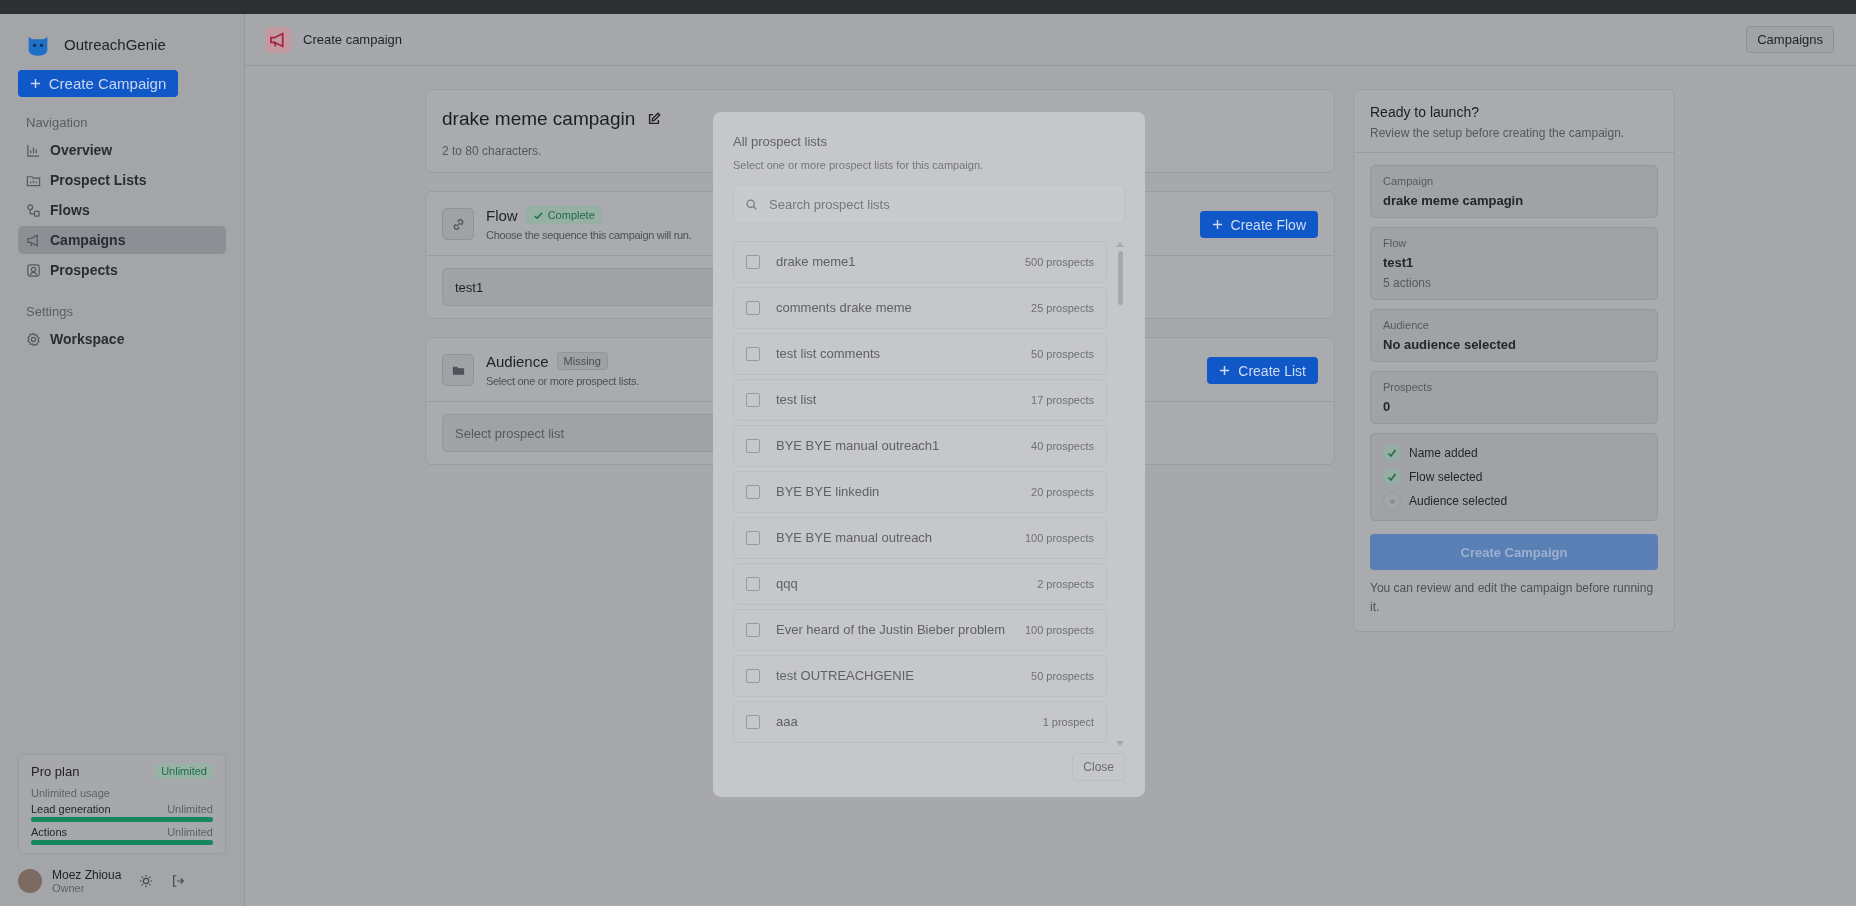 The image size is (1856, 906). What do you see at coordinates (920, 492) in the screenshot?
I see `prospect-list-item: BYE BYE linkedin 20 prospects` at bounding box center [920, 492].